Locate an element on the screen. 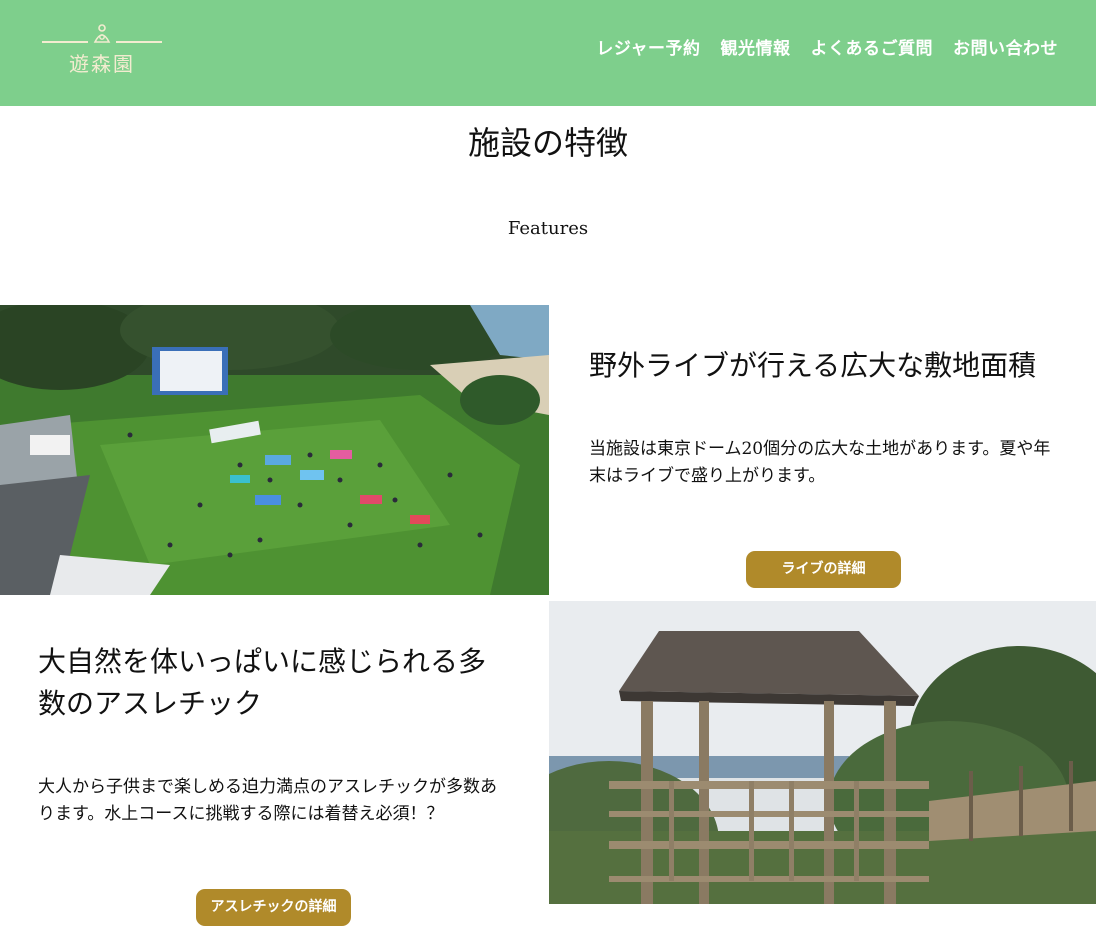 This screenshot has width=1096, height=926. section-subtitle: Features is located at coordinates (548, 228).